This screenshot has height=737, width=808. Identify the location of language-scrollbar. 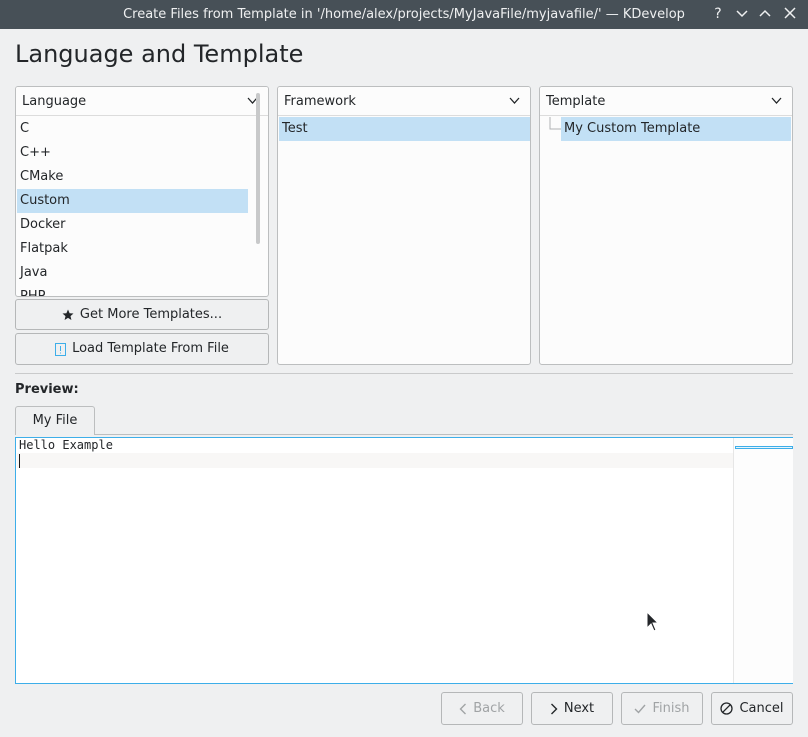
(258, 168).